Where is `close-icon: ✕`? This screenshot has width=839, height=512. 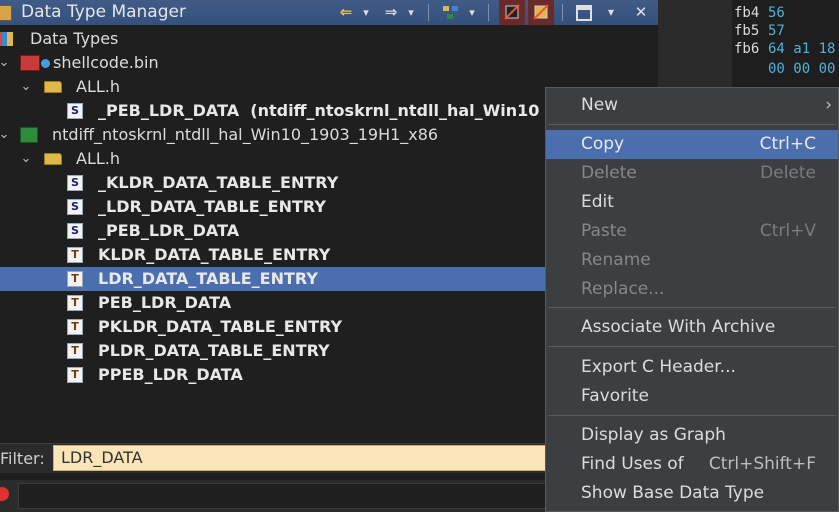 close-icon: ✕ is located at coordinates (641, 12).